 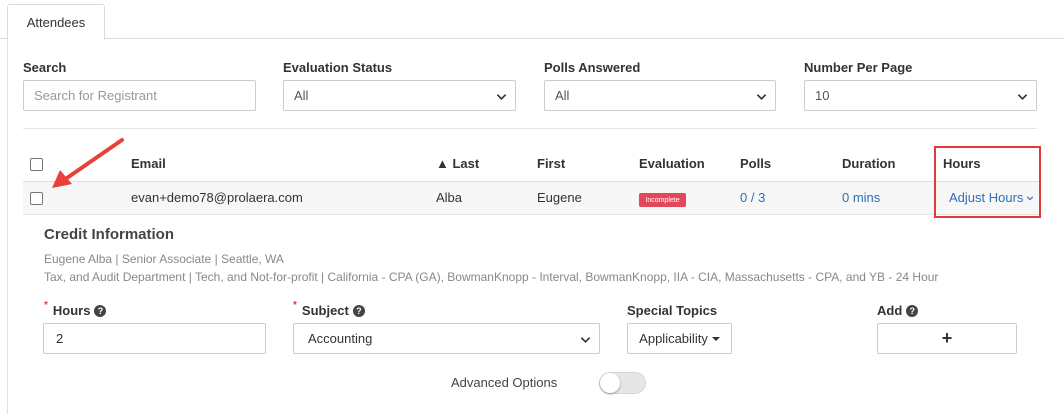 What do you see at coordinates (446, 338) in the screenshot?
I see `subject-select: Accounting` at bounding box center [446, 338].